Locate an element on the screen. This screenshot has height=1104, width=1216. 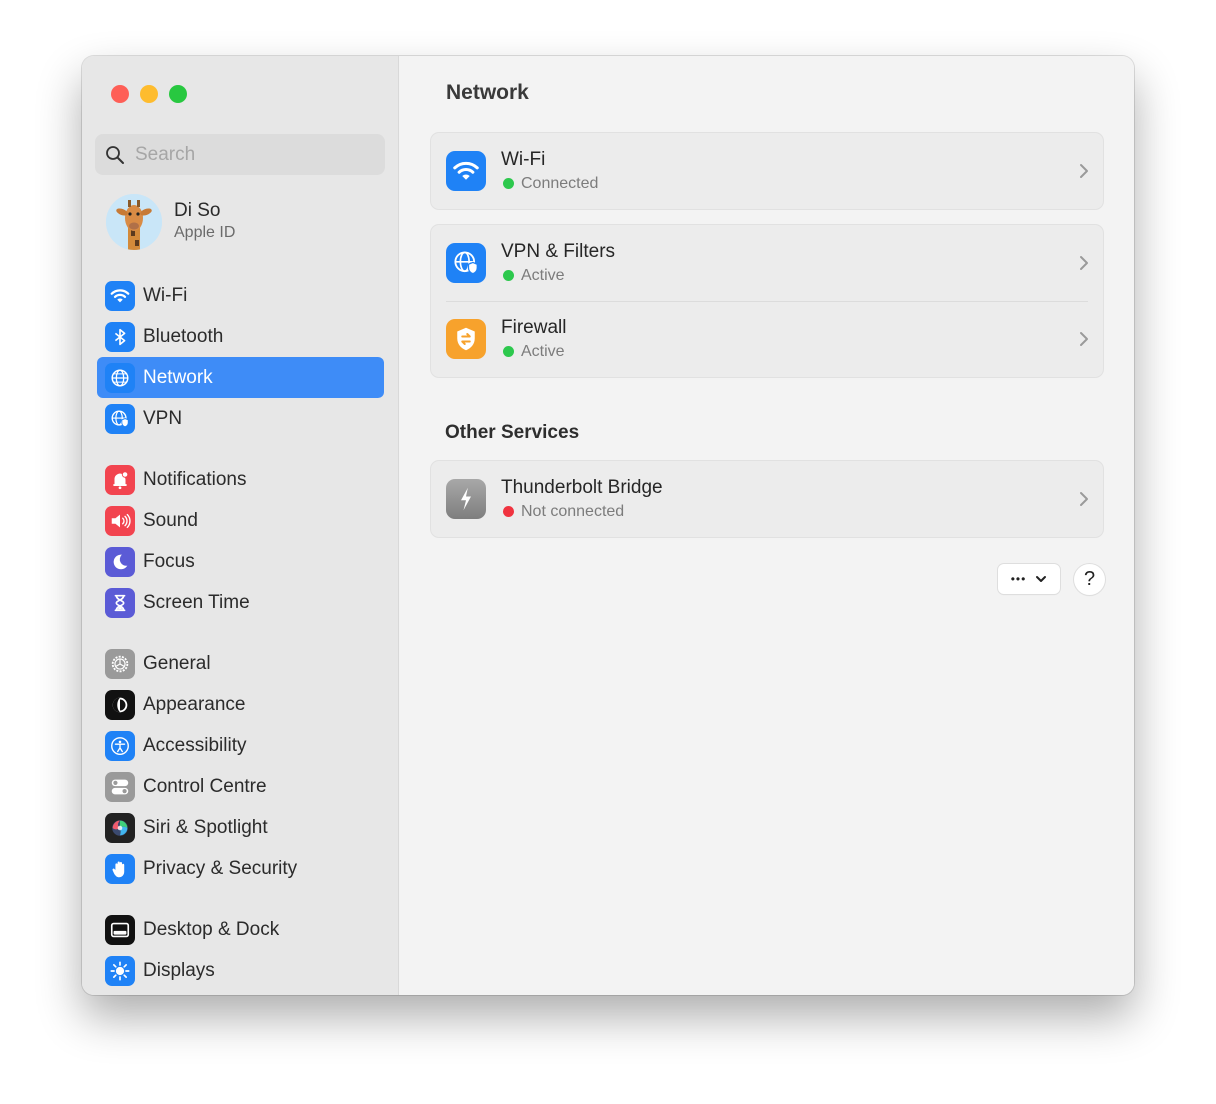
sidebar-item-desktop-dock: Desktop & Dock is located at coordinates (240, 929).